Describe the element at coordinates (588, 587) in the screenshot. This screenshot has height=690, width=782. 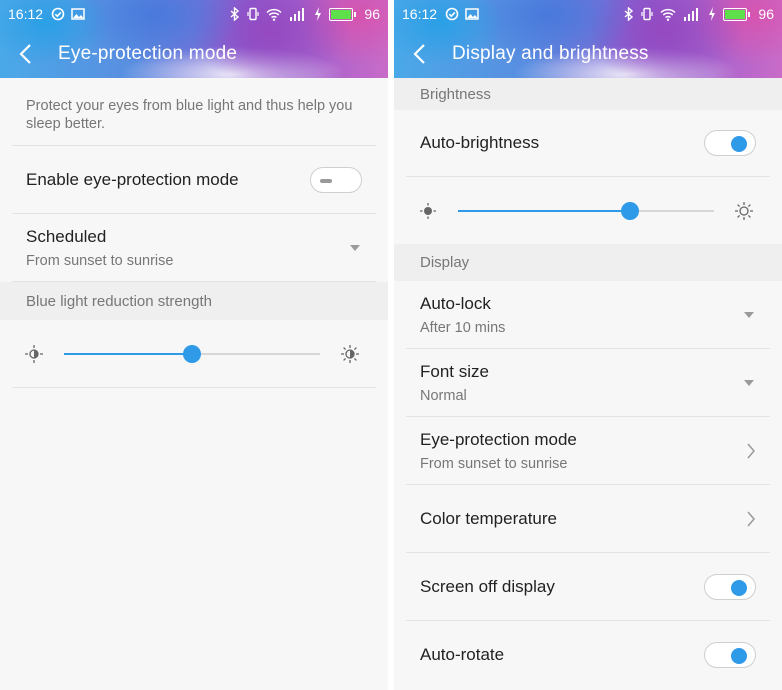
I see `screen-off-display-row: Screen off display` at that location.